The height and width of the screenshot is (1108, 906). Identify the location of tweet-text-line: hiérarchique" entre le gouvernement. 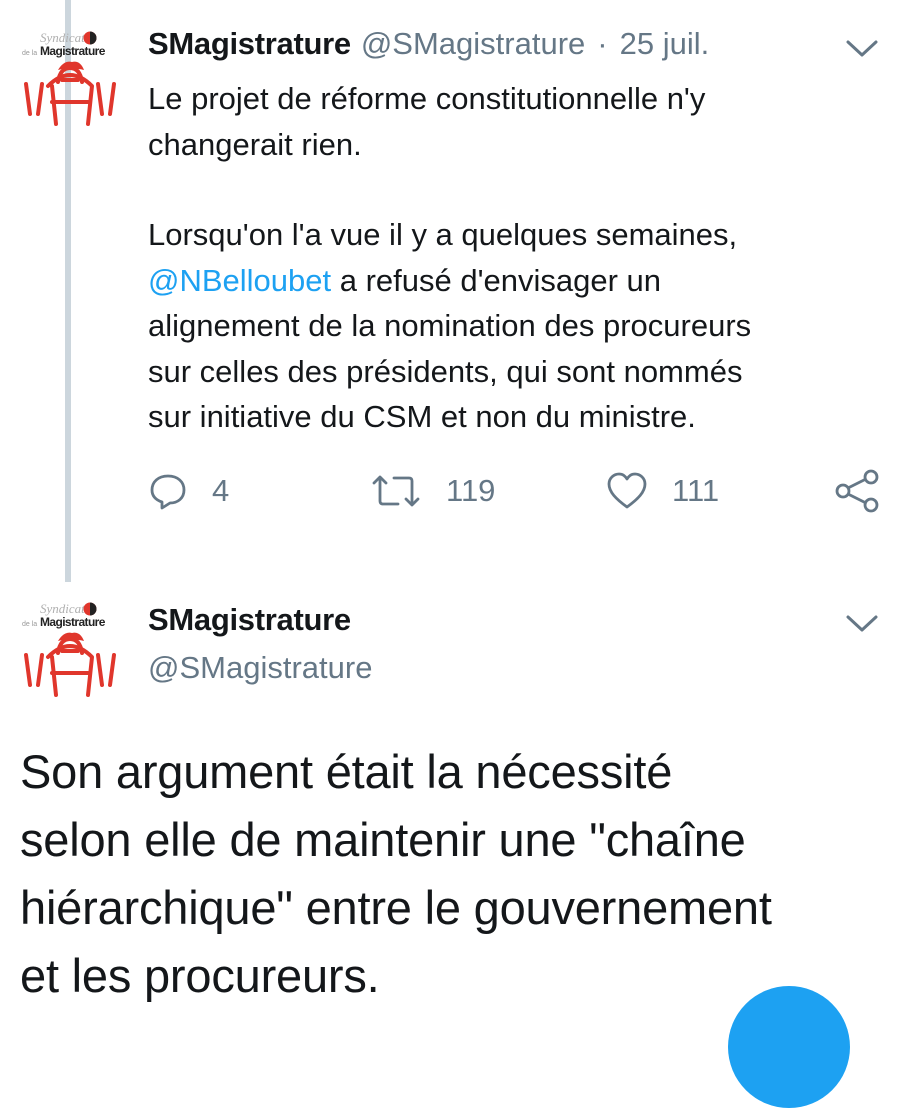
(396, 907).